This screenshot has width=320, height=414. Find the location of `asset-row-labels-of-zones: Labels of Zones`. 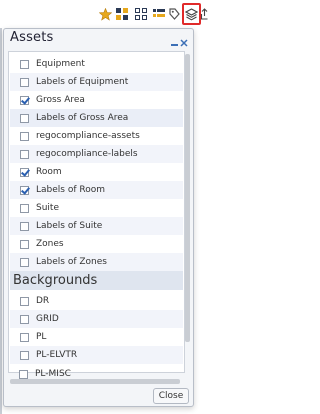

asset-row-labels-of-zones: Labels of Zones is located at coordinates (96, 262).